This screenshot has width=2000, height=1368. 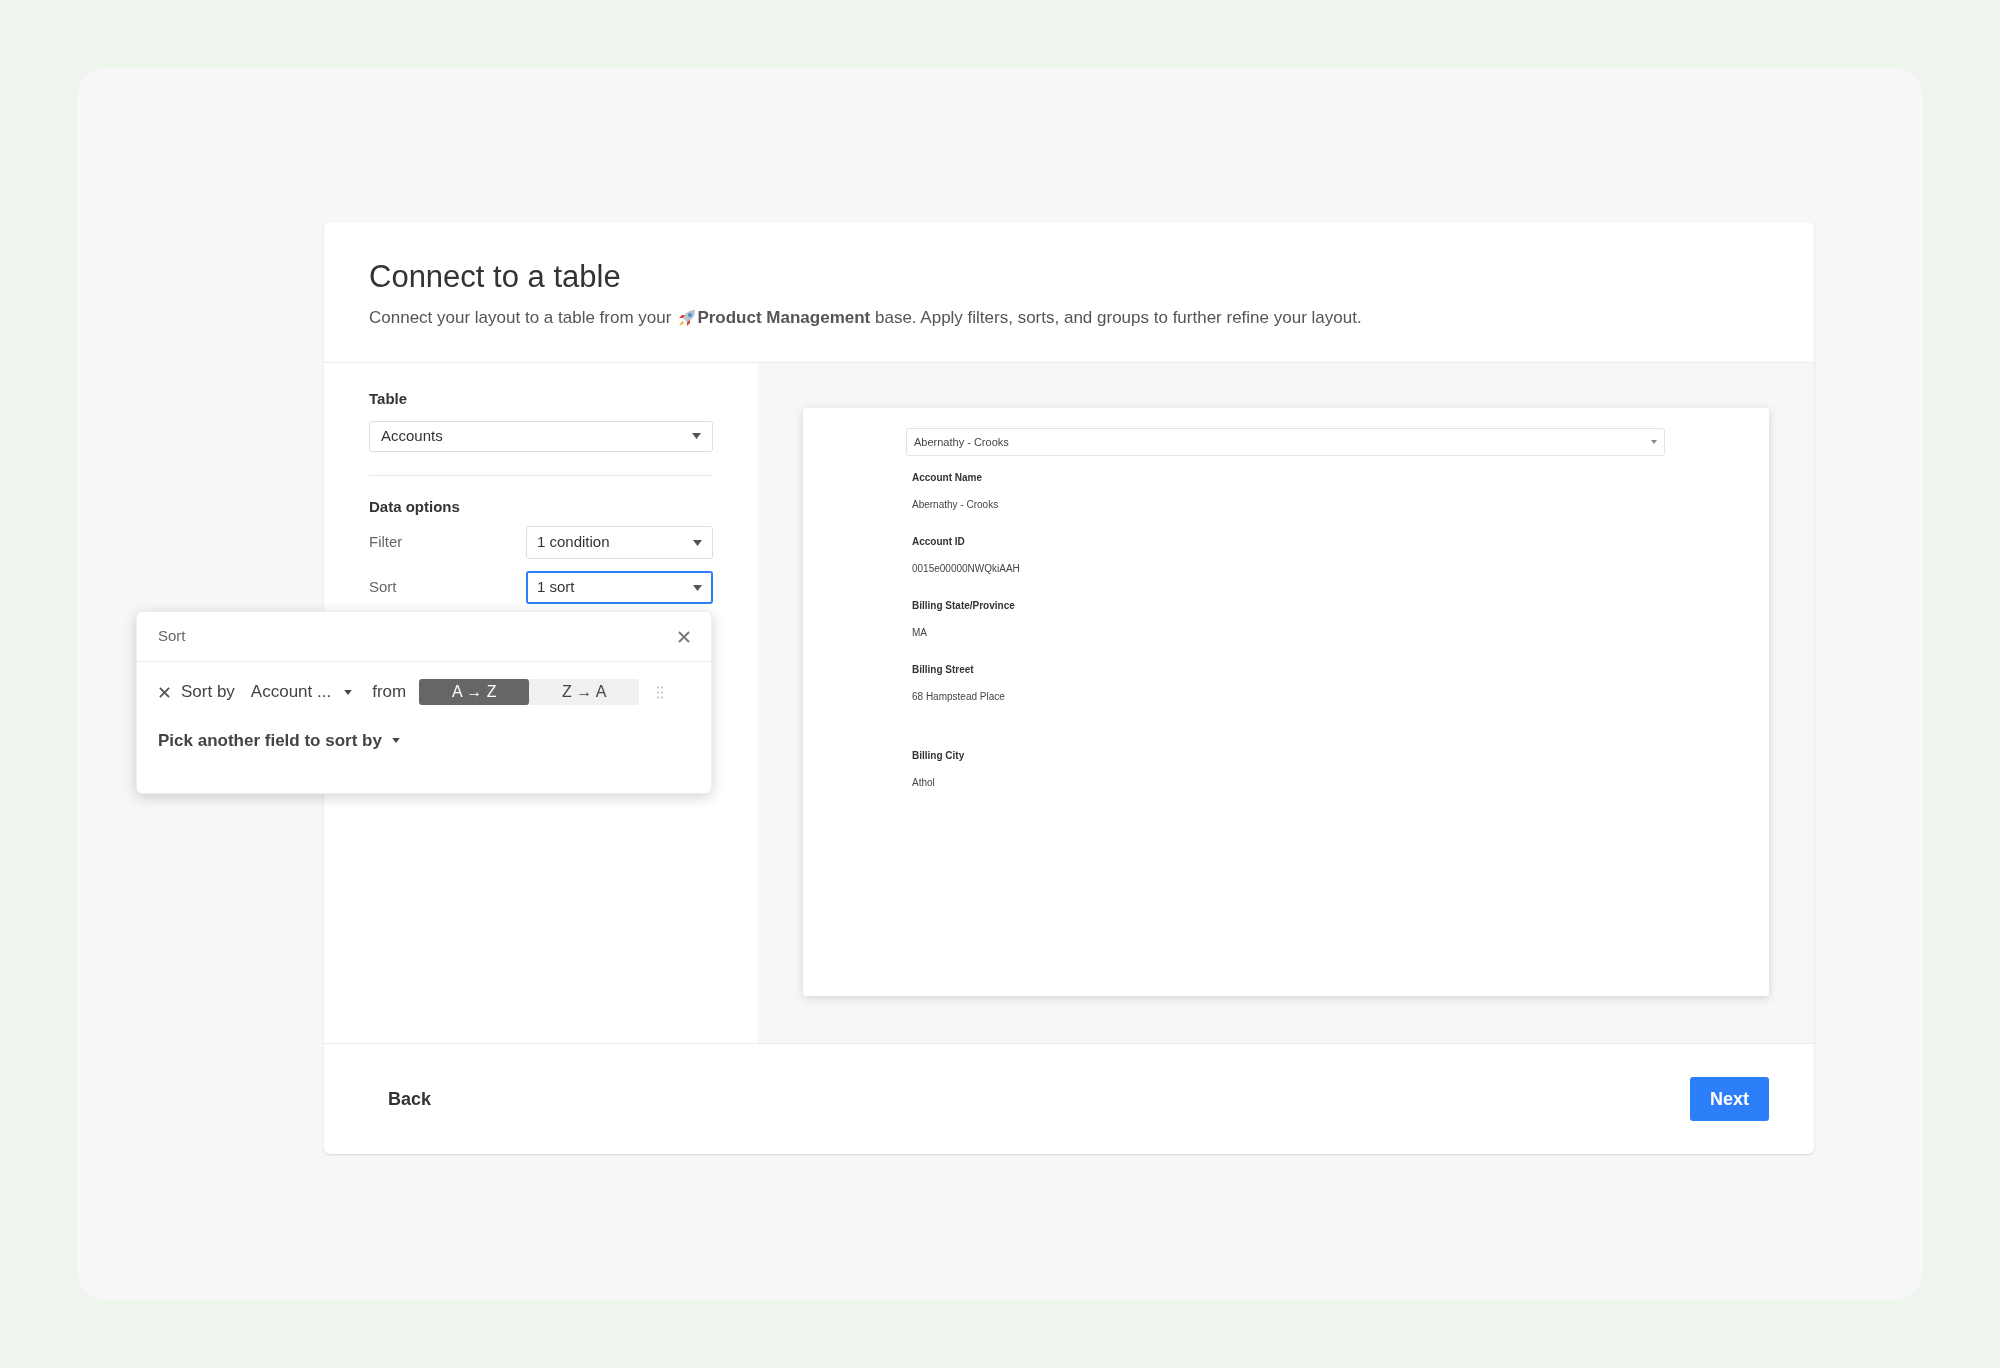 What do you see at coordinates (687, 317) in the screenshot?
I see `rocket-icon` at bounding box center [687, 317].